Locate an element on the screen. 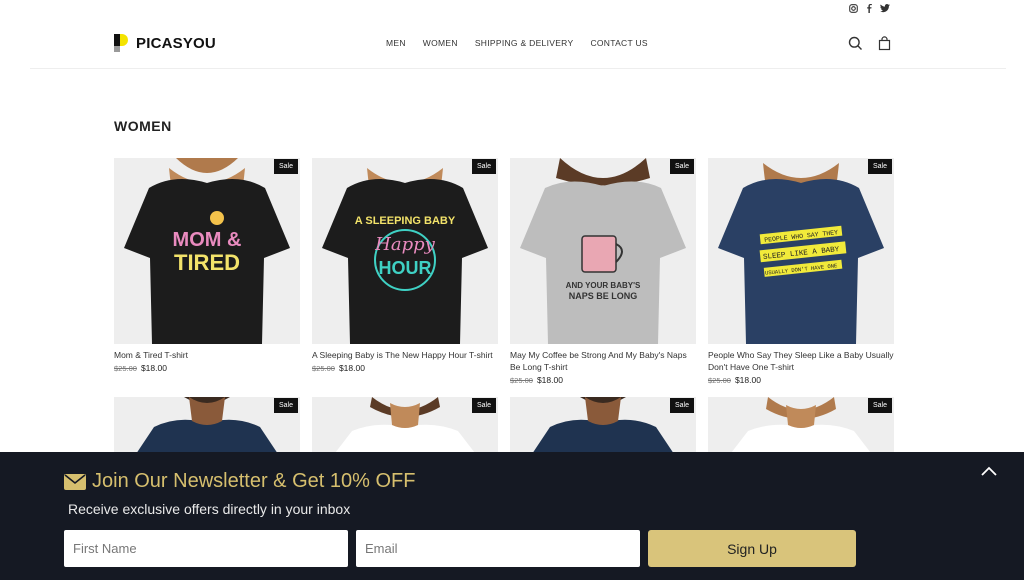 The width and height of the screenshot is (1024, 580). product-image: AND YOUR BABY'S NAPS BE LONG Sale is located at coordinates (603, 251).